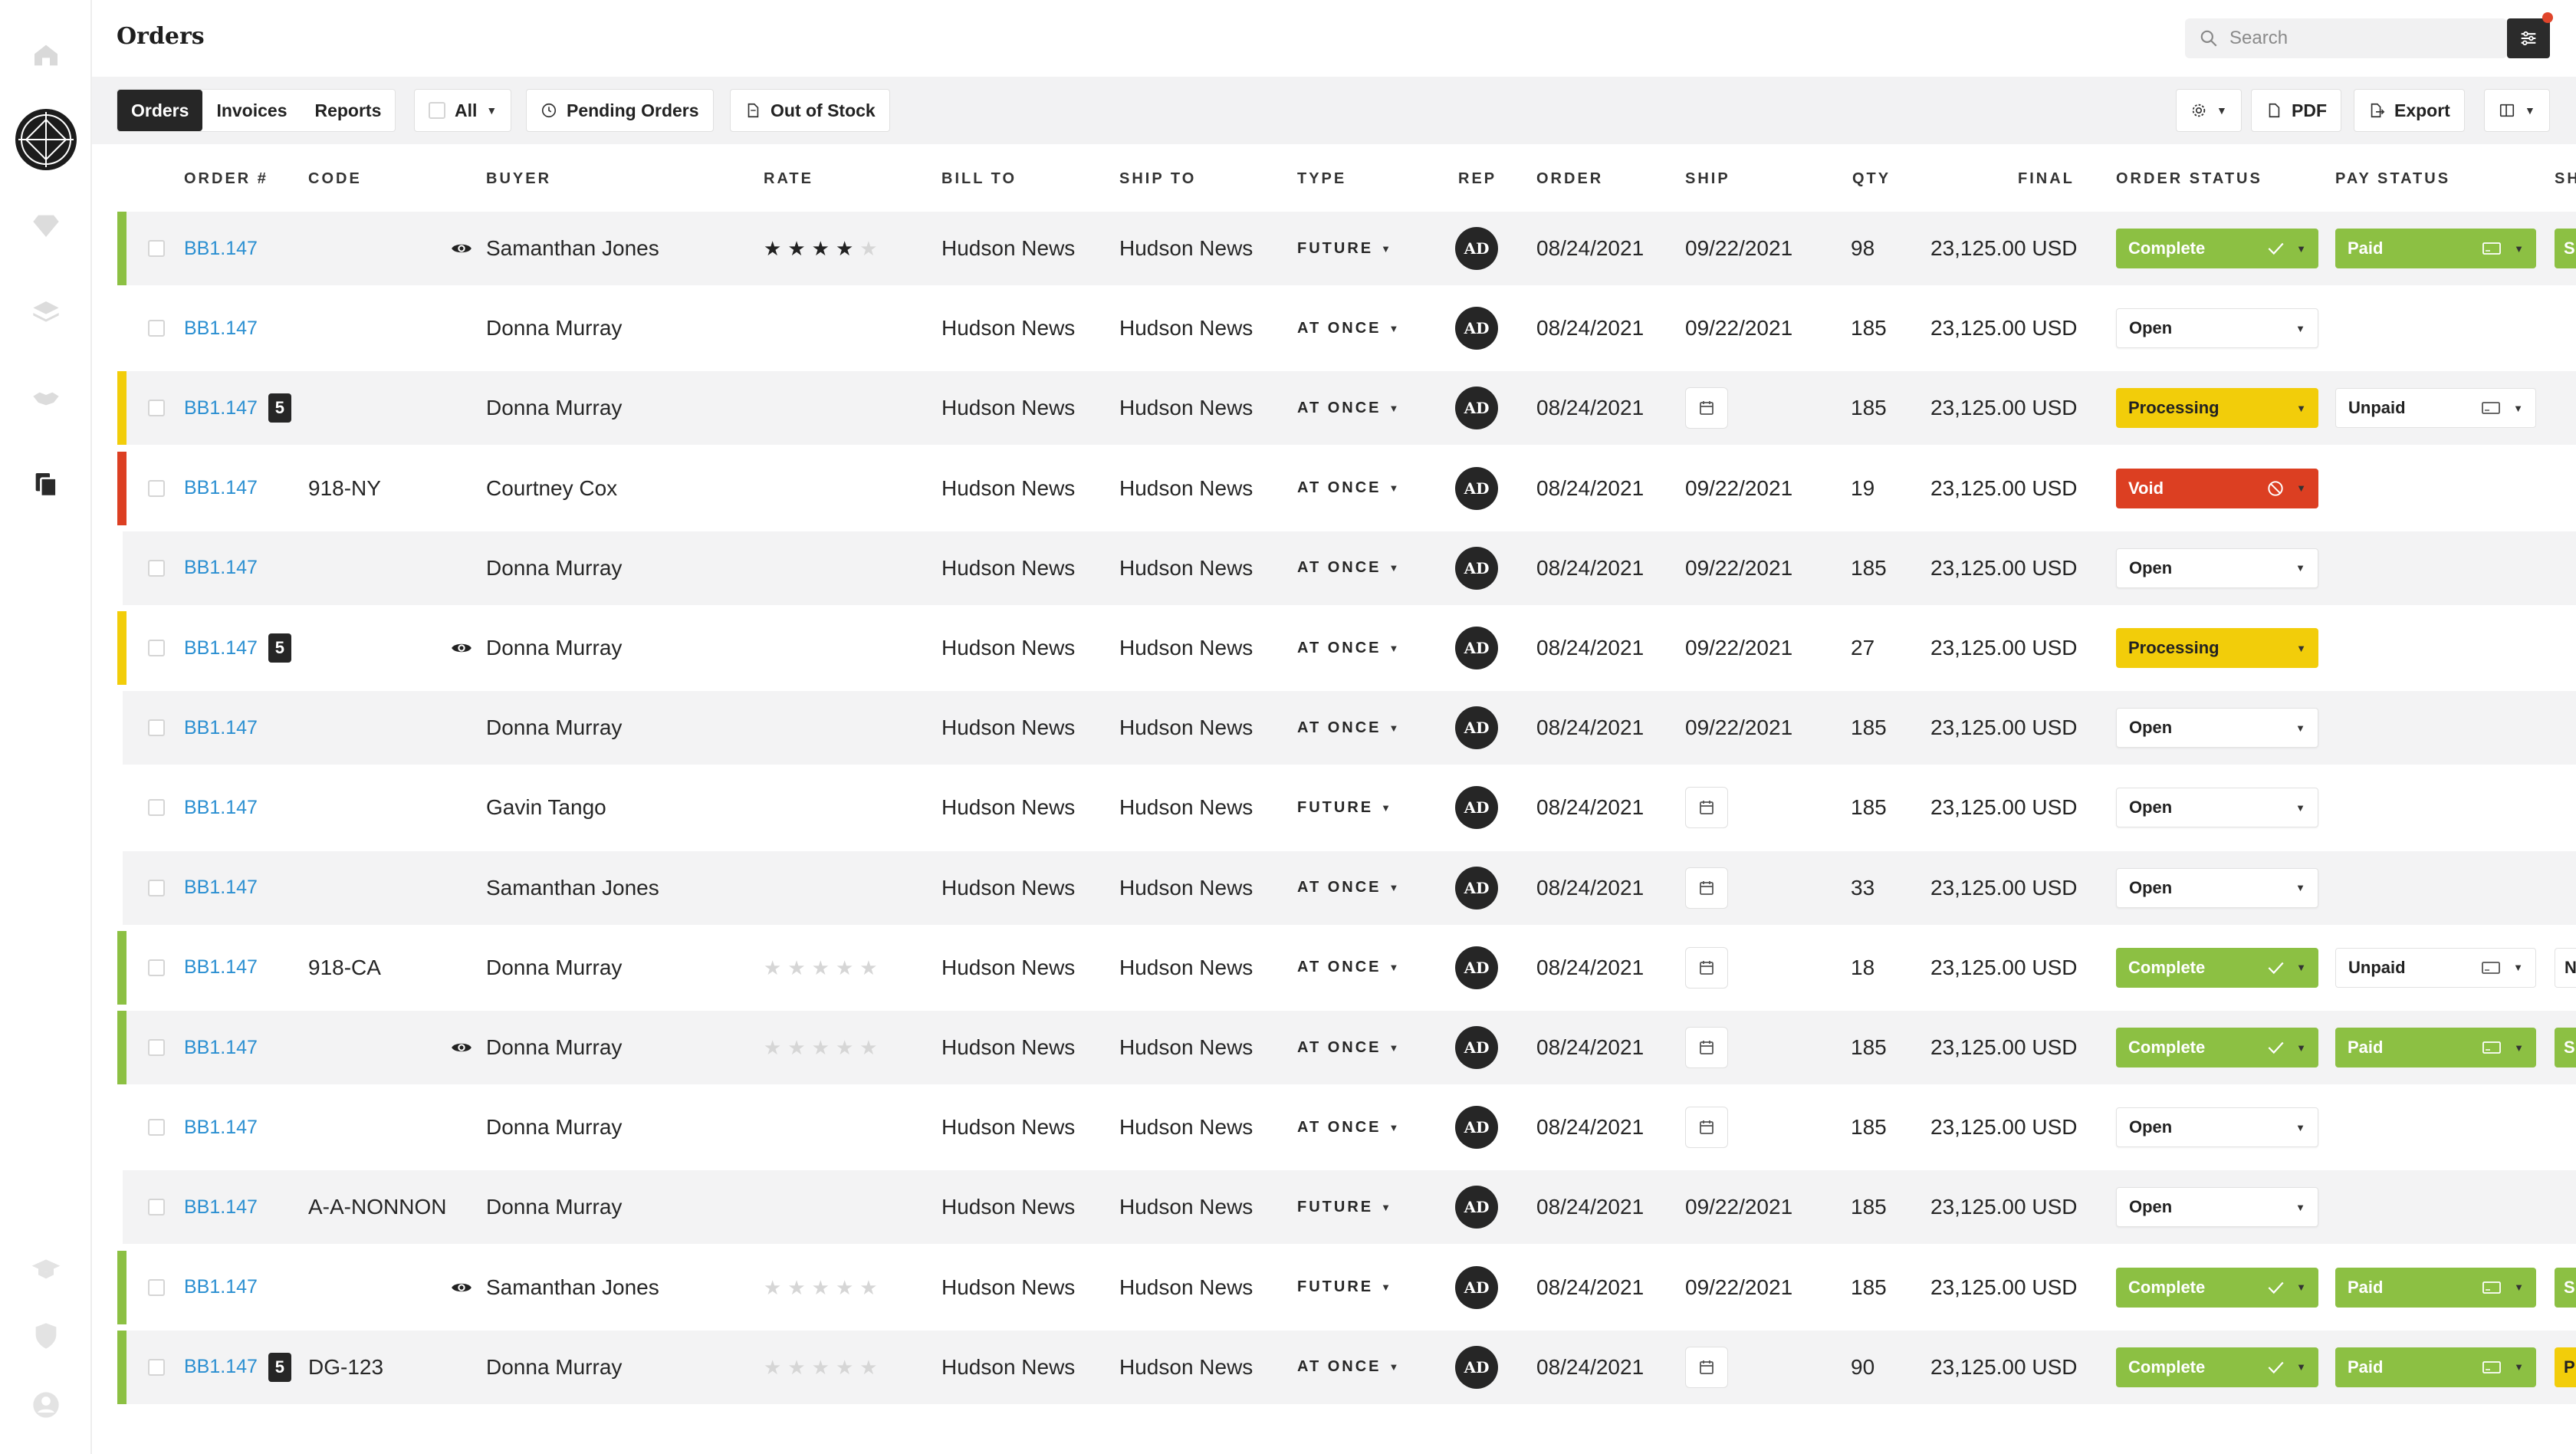 This screenshot has height=1454, width=2576. What do you see at coordinates (2209, 111) in the screenshot?
I see `settings-dropdown: ▼` at bounding box center [2209, 111].